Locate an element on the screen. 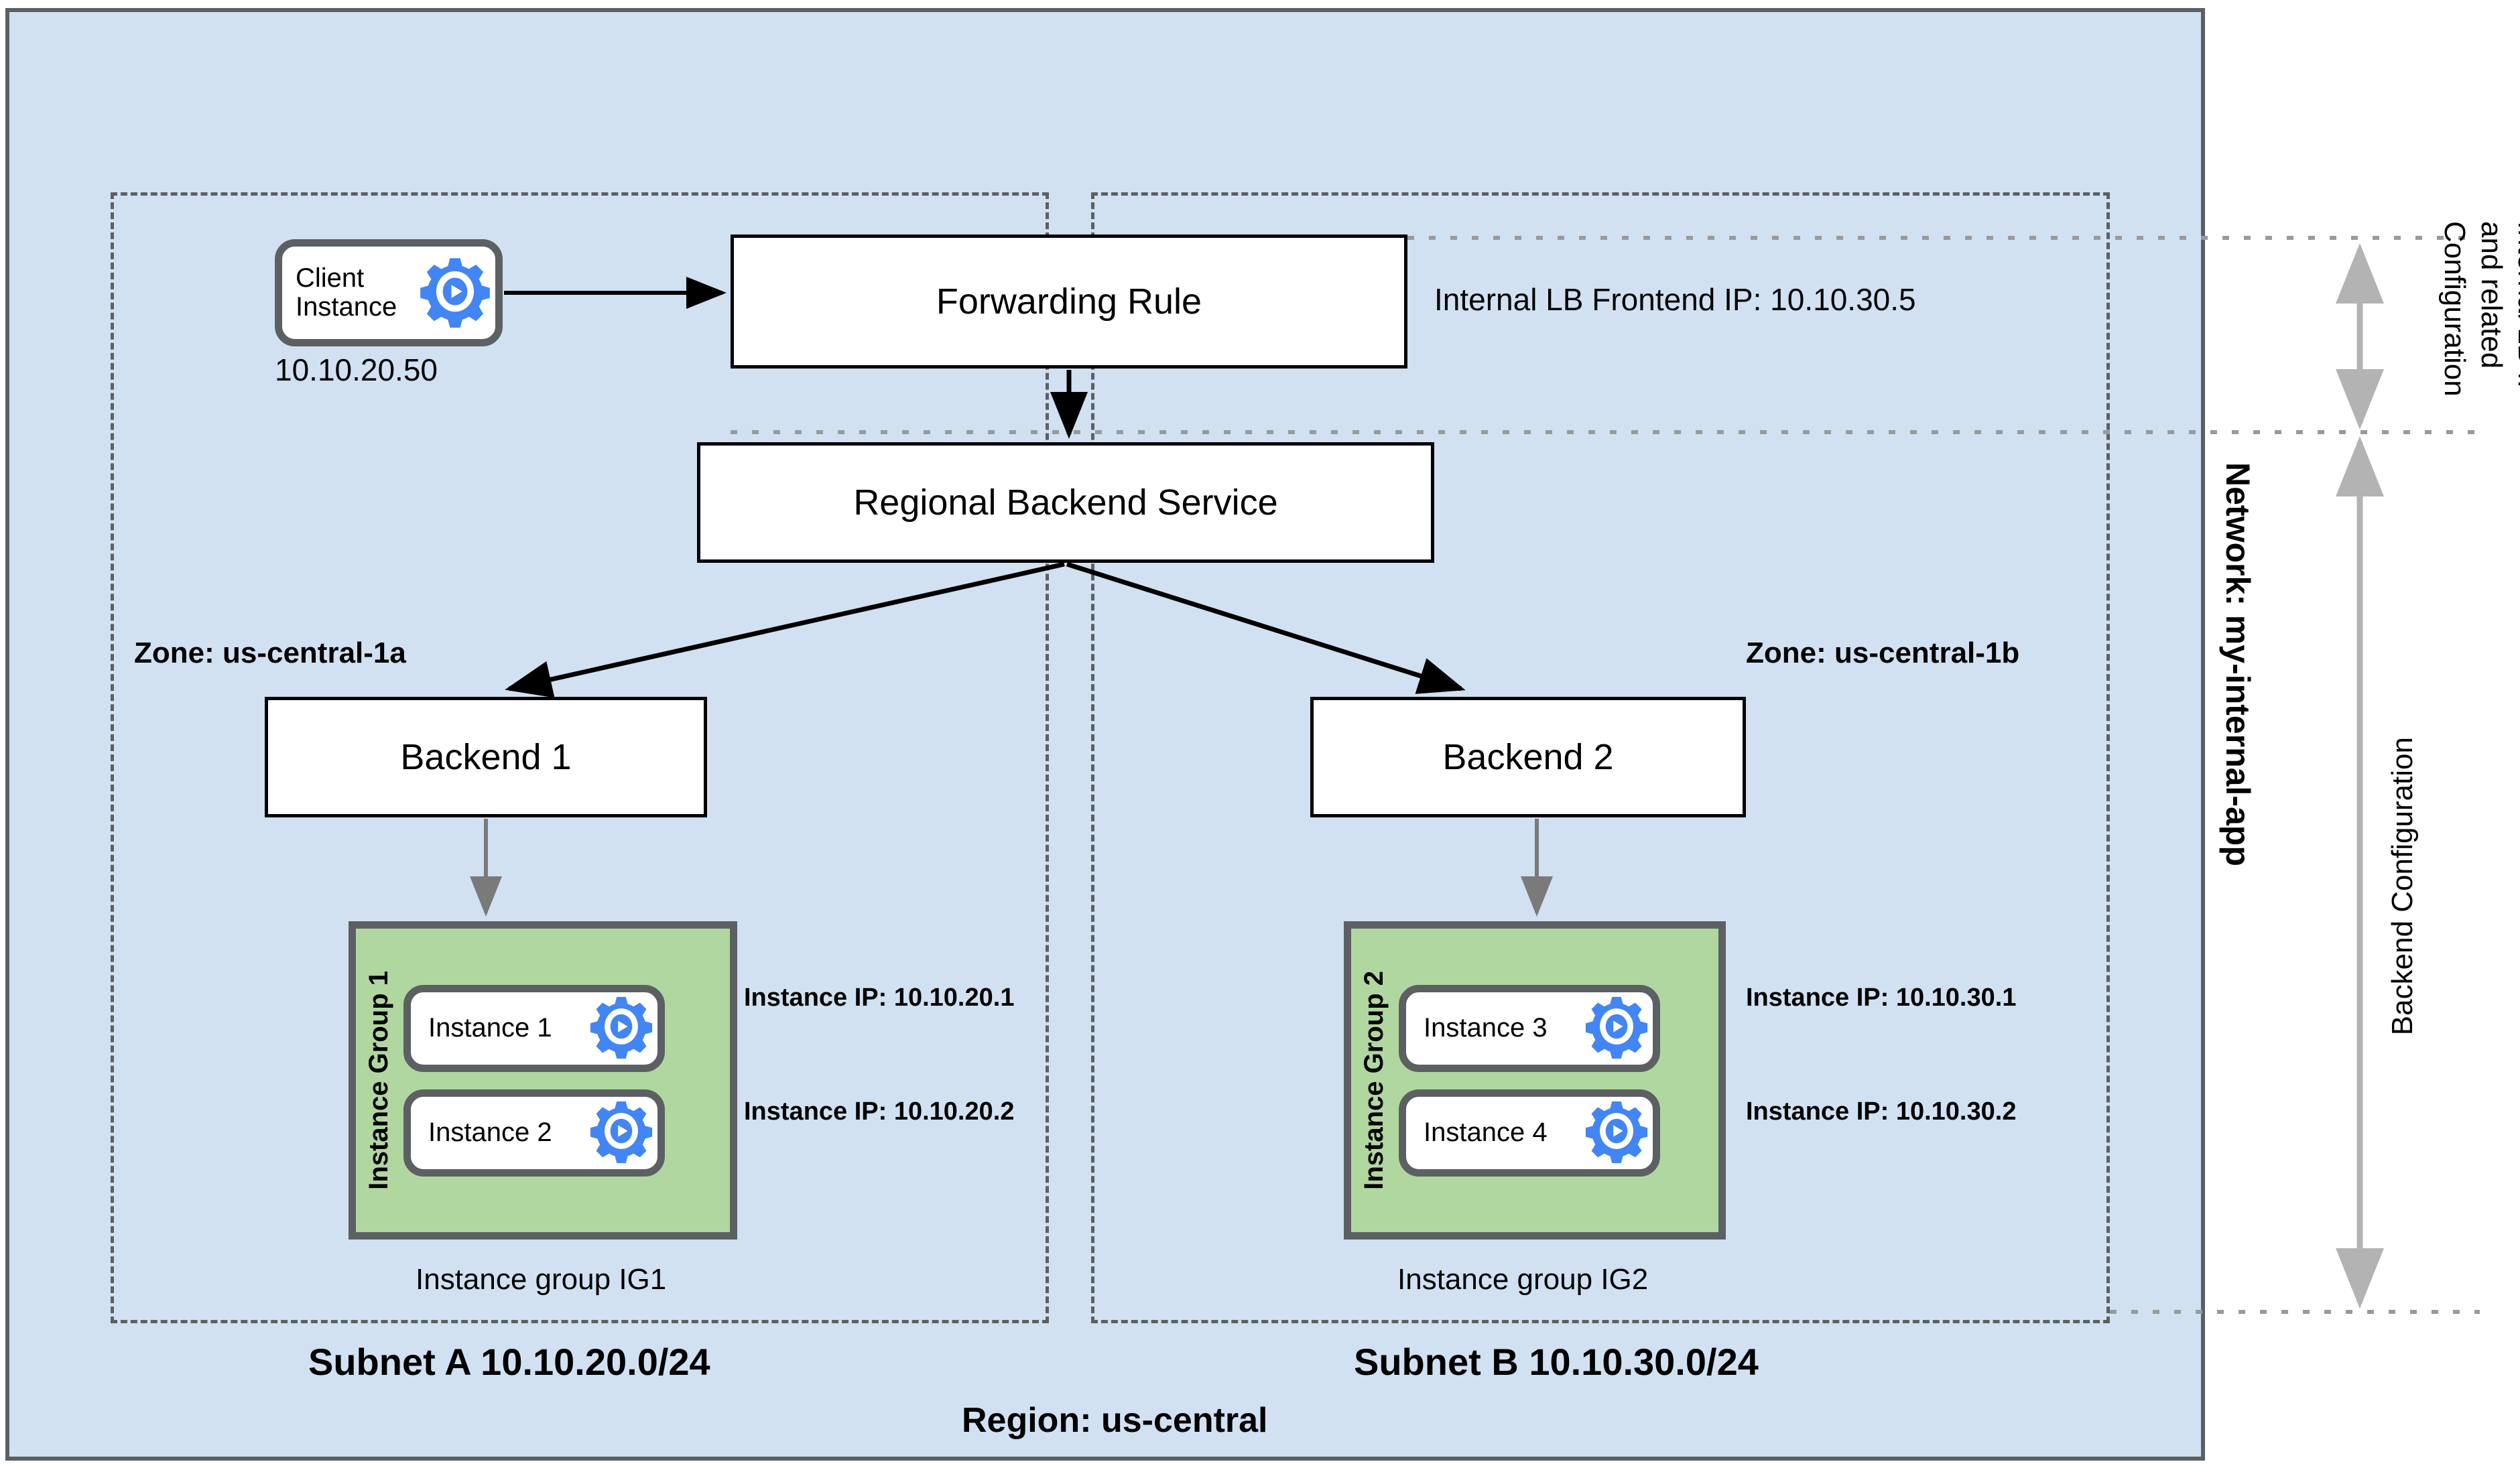 The width and height of the screenshot is (2520, 1470). backend2-node: Backend 2 is located at coordinates (1528, 757).